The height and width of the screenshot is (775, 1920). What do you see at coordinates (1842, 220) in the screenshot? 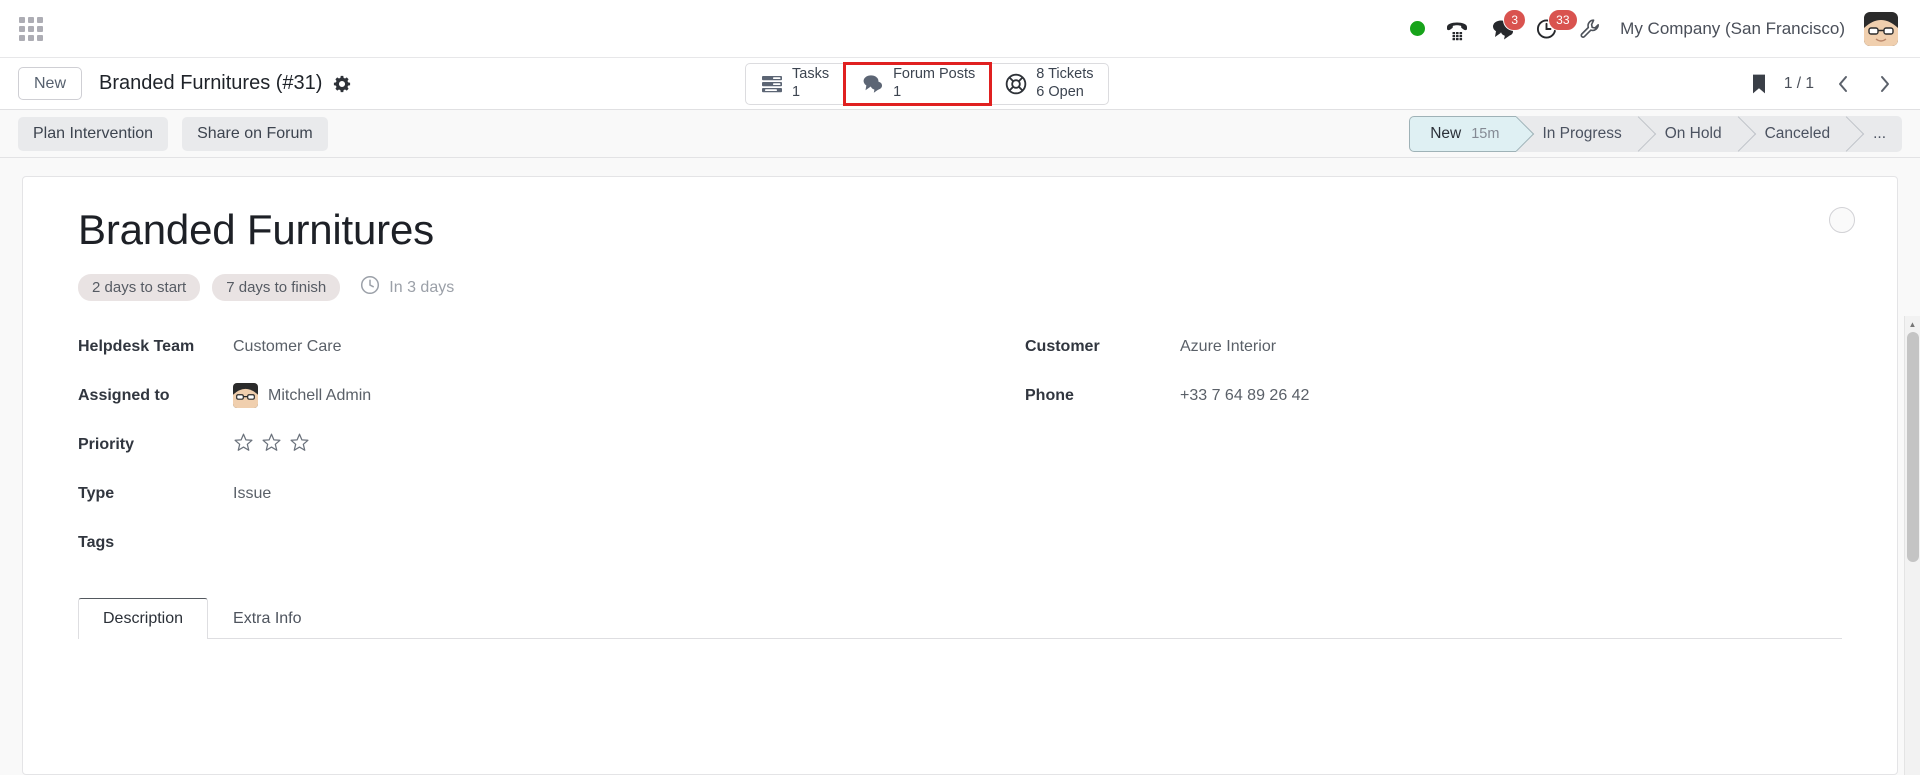
I see `status-circle-icon` at bounding box center [1842, 220].